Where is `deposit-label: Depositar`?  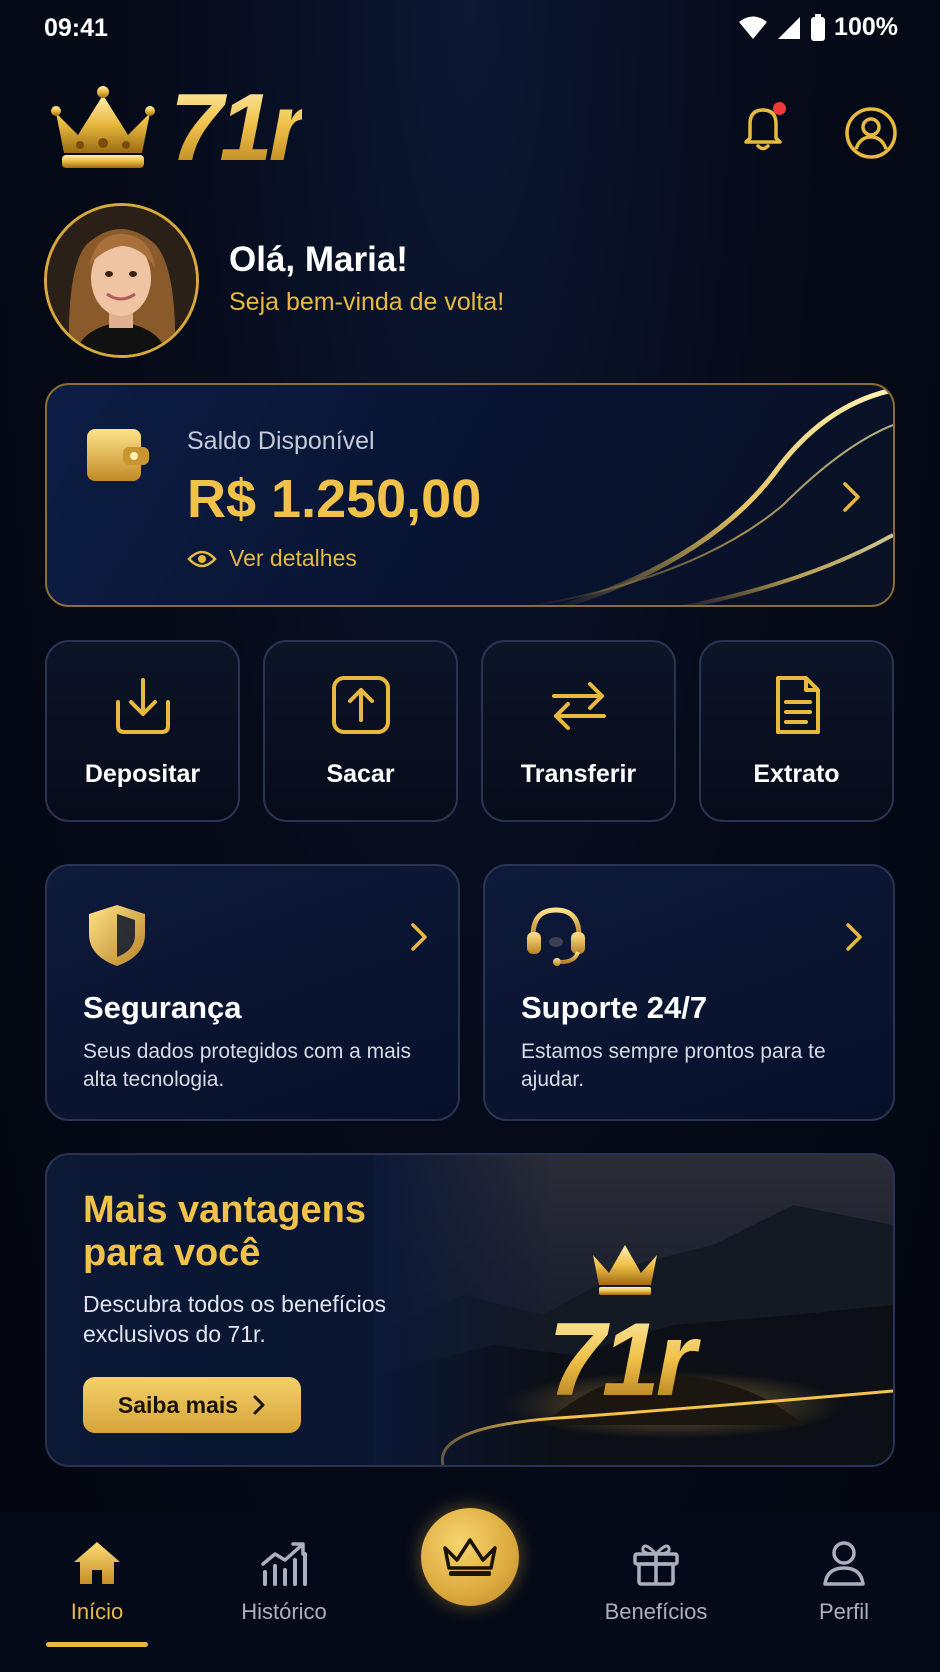 deposit-label: Depositar is located at coordinates (142, 774).